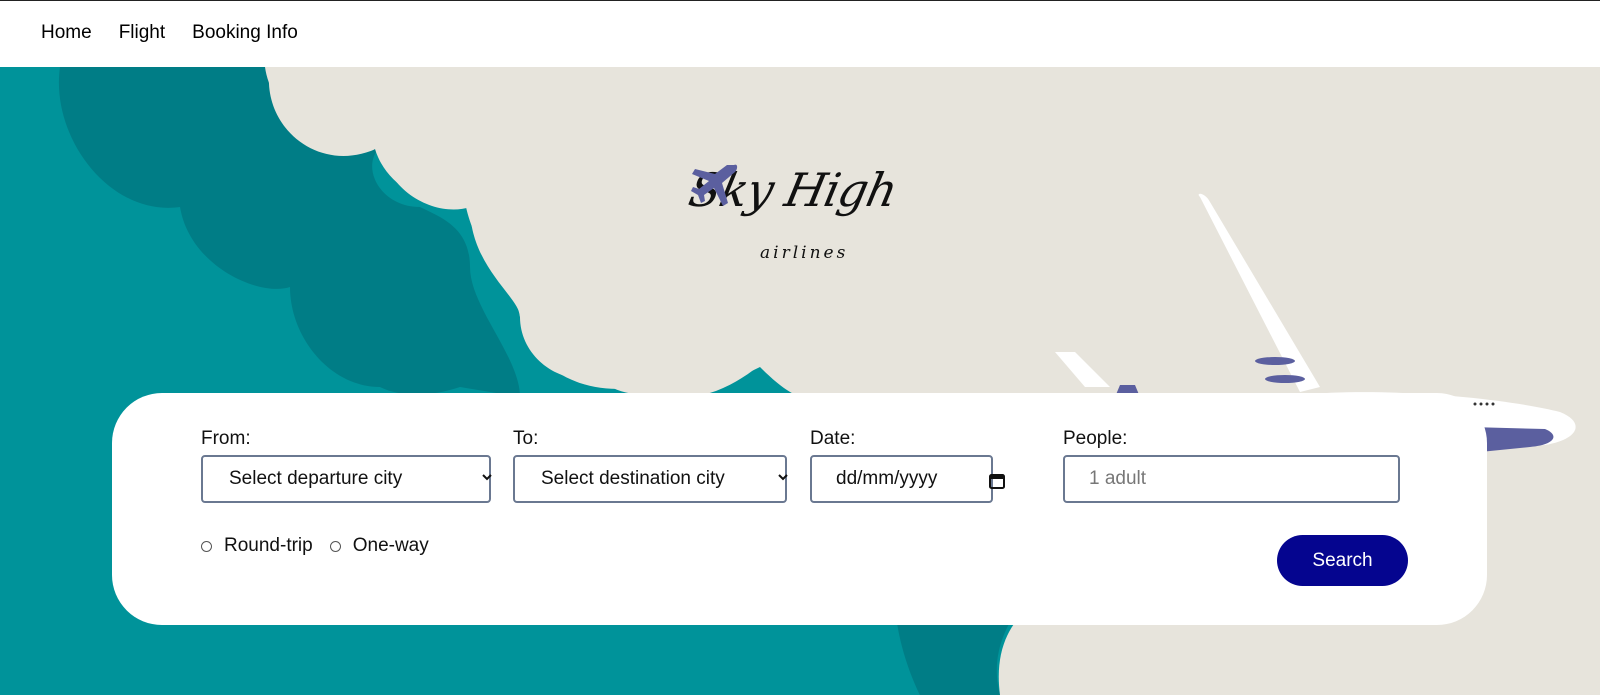 This screenshot has width=1600, height=695. I want to click on people-input: 1 adult, so click(1231, 479).